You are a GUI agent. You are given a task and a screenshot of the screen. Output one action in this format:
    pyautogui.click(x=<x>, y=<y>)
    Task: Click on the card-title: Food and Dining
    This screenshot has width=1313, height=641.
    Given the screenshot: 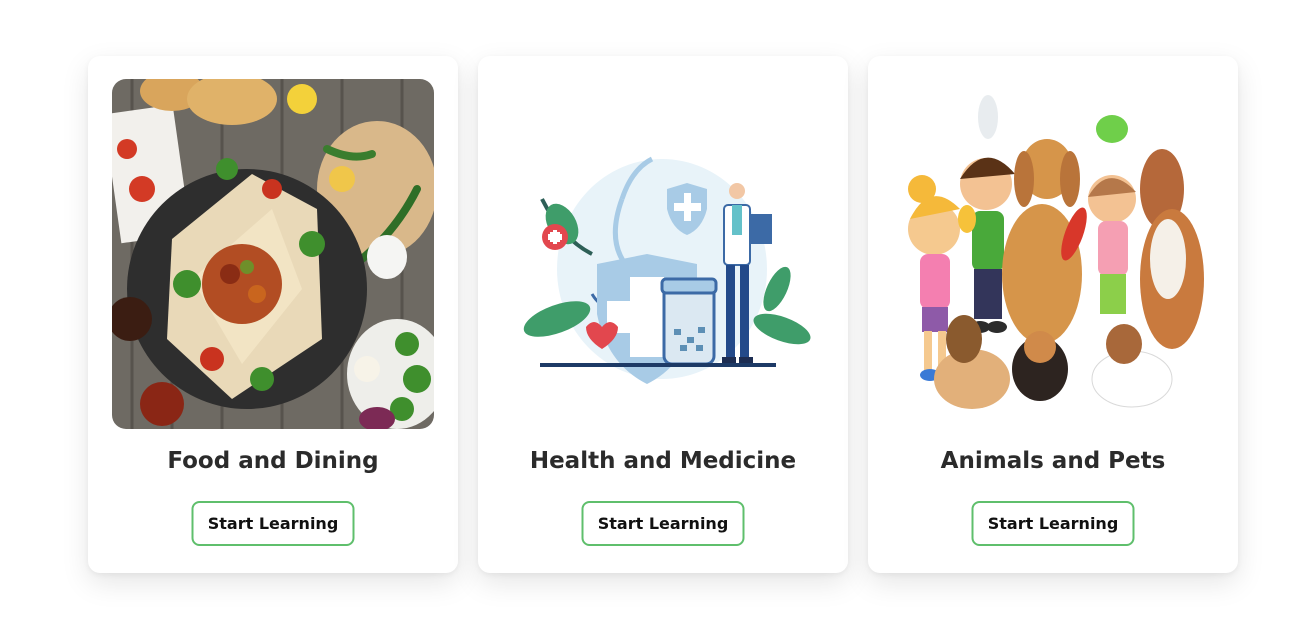 What is the action you would take?
    pyautogui.click(x=273, y=461)
    